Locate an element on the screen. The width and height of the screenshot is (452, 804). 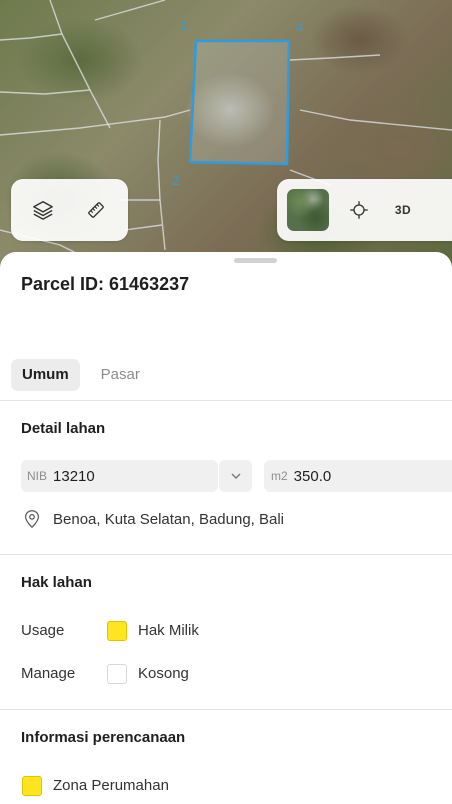
usage-color-swatch is located at coordinates (117, 631).